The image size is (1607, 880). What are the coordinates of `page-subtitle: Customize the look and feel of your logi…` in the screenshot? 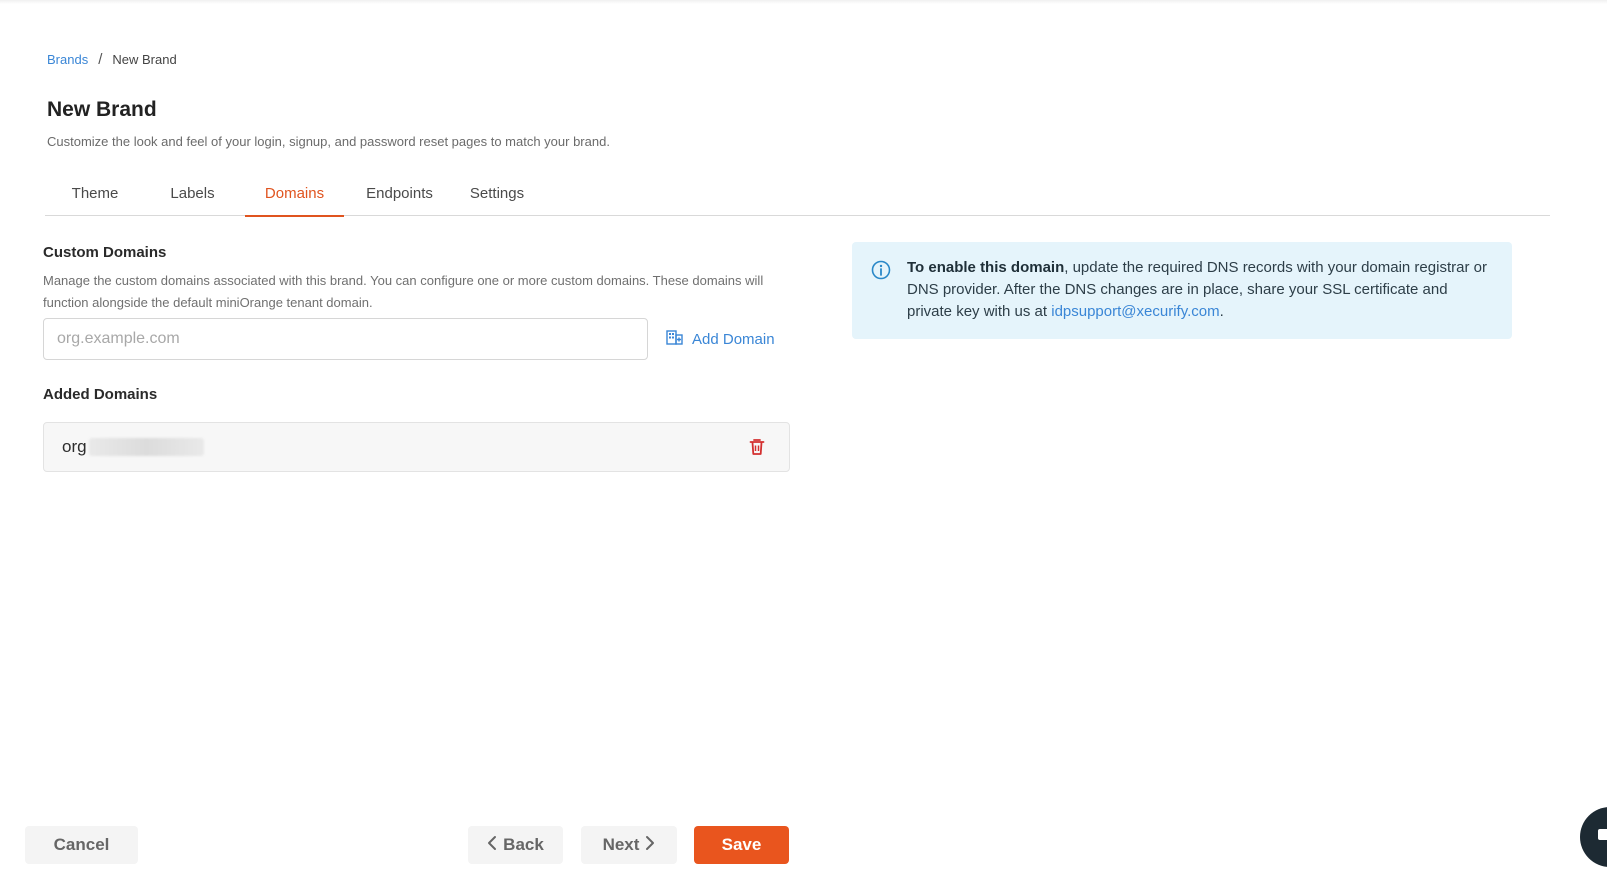 It's located at (328, 141).